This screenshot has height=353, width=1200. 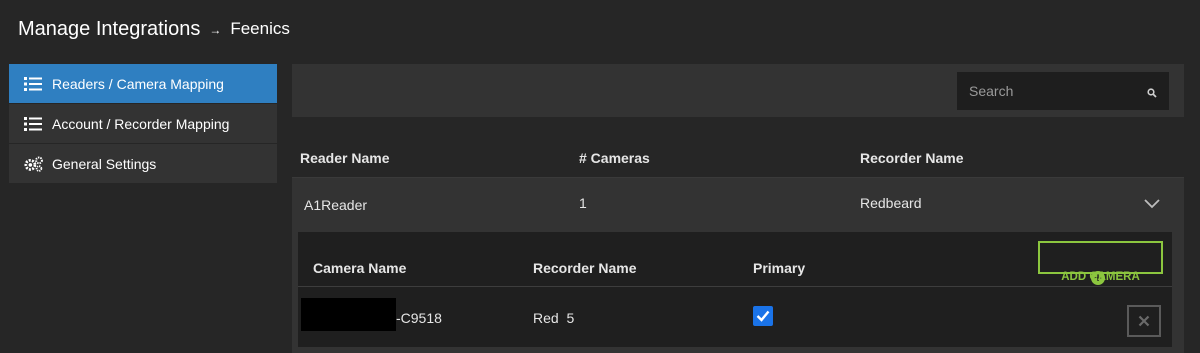 What do you see at coordinates (779, 268) in the screenshot?
I see `column-header-primary: Primary` at bounding box center [779, 268].